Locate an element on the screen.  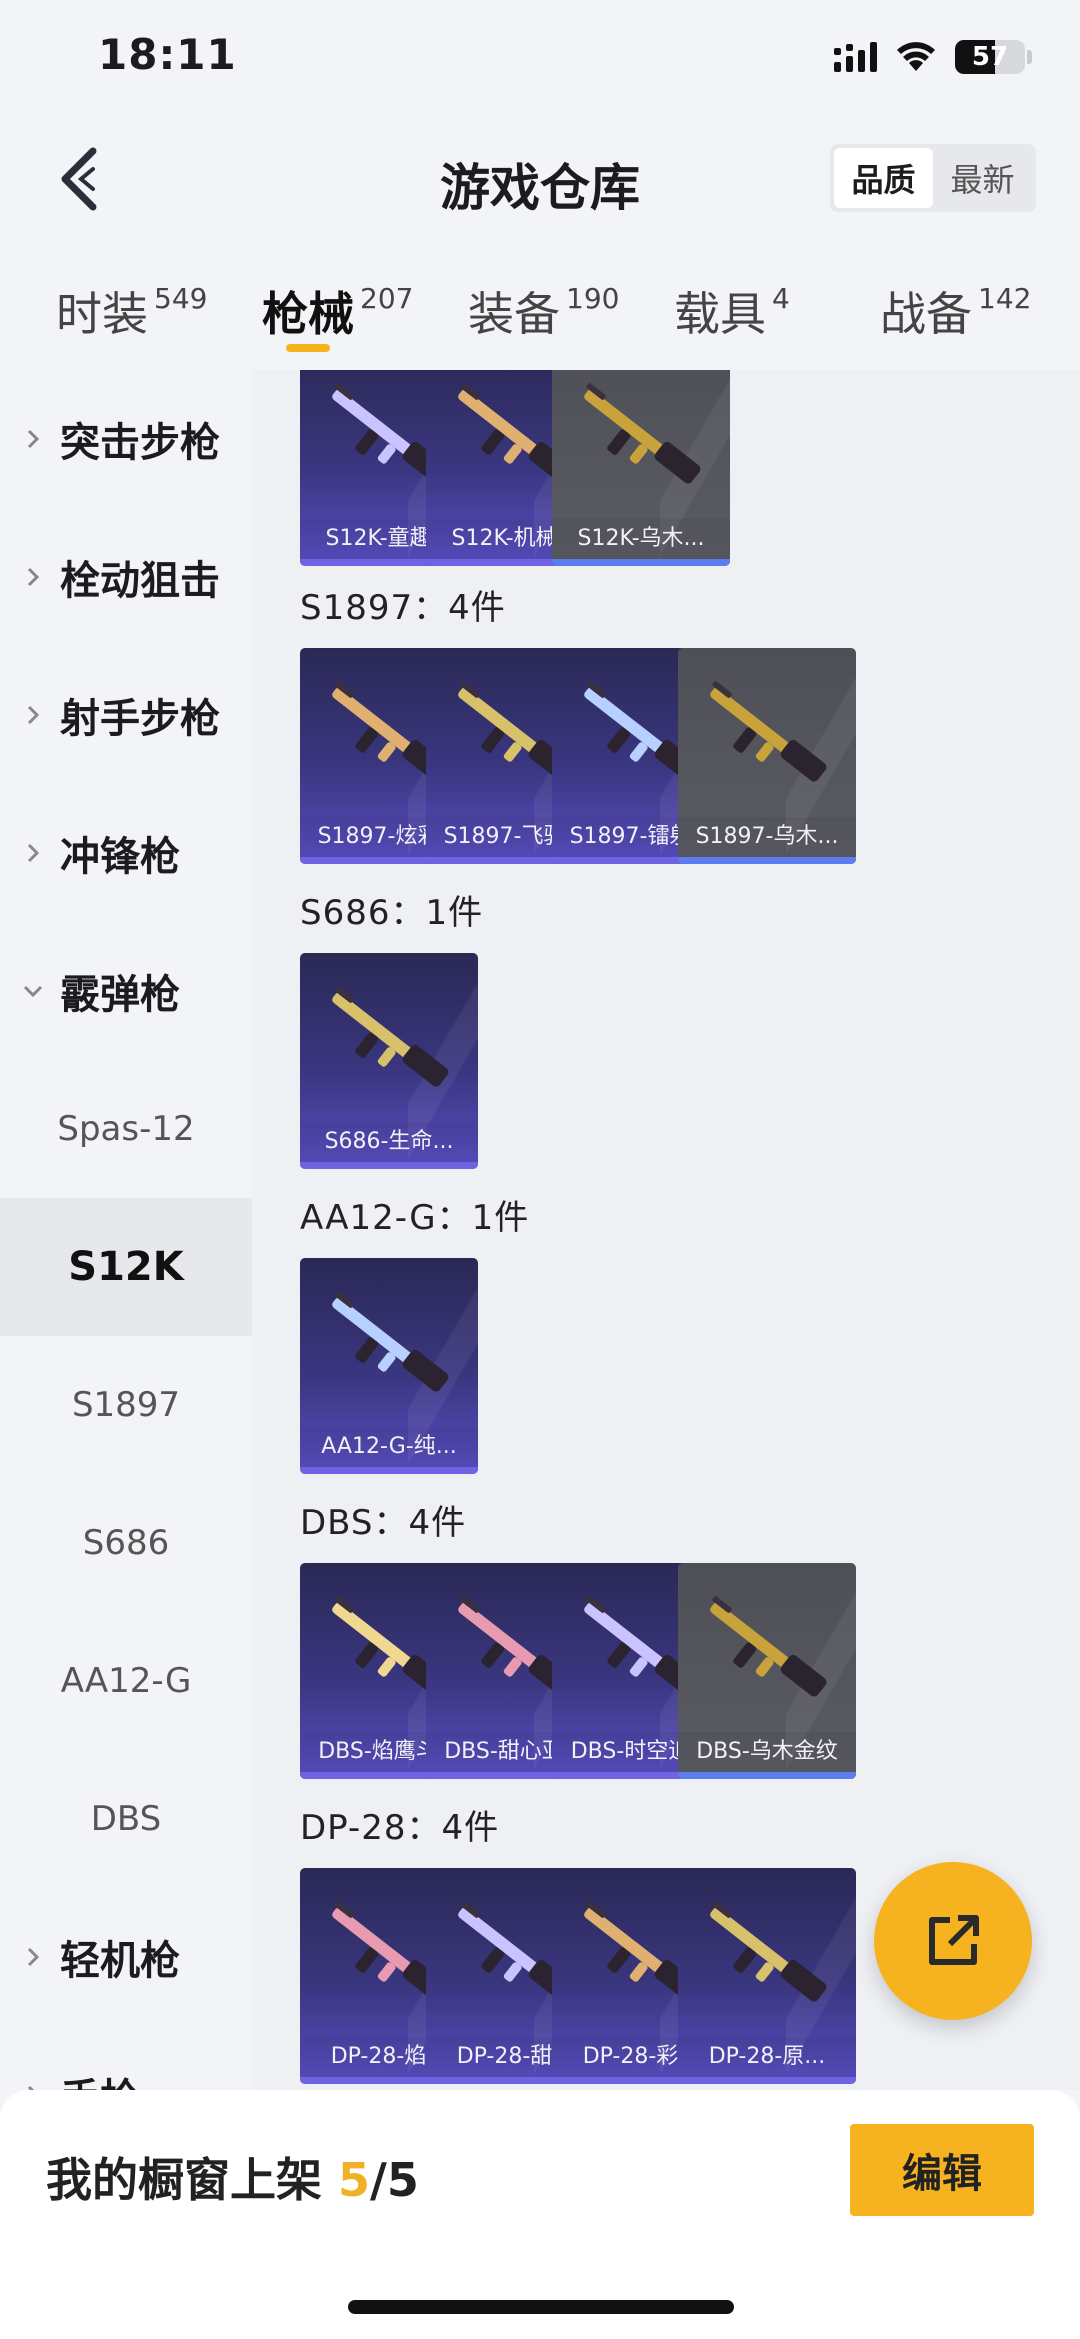
tab-label: 枪械 is located at coordinates (308, 314).